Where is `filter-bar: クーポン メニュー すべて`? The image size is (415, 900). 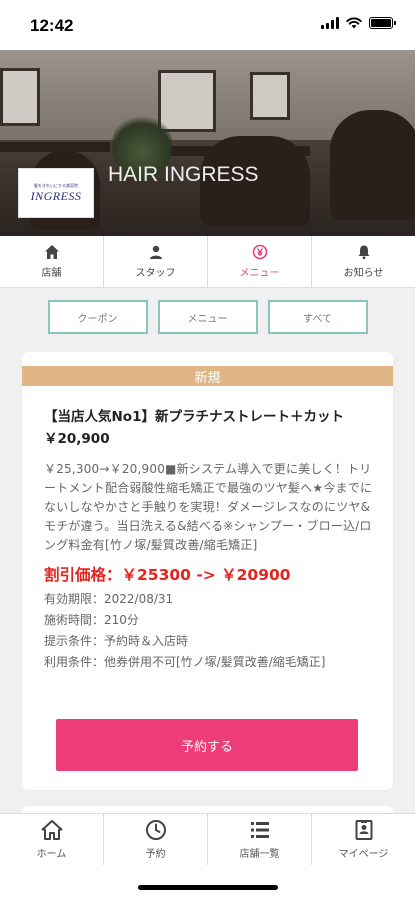 filter-bar: クーポン メニュー すべて is located at coordinates (207, 317).